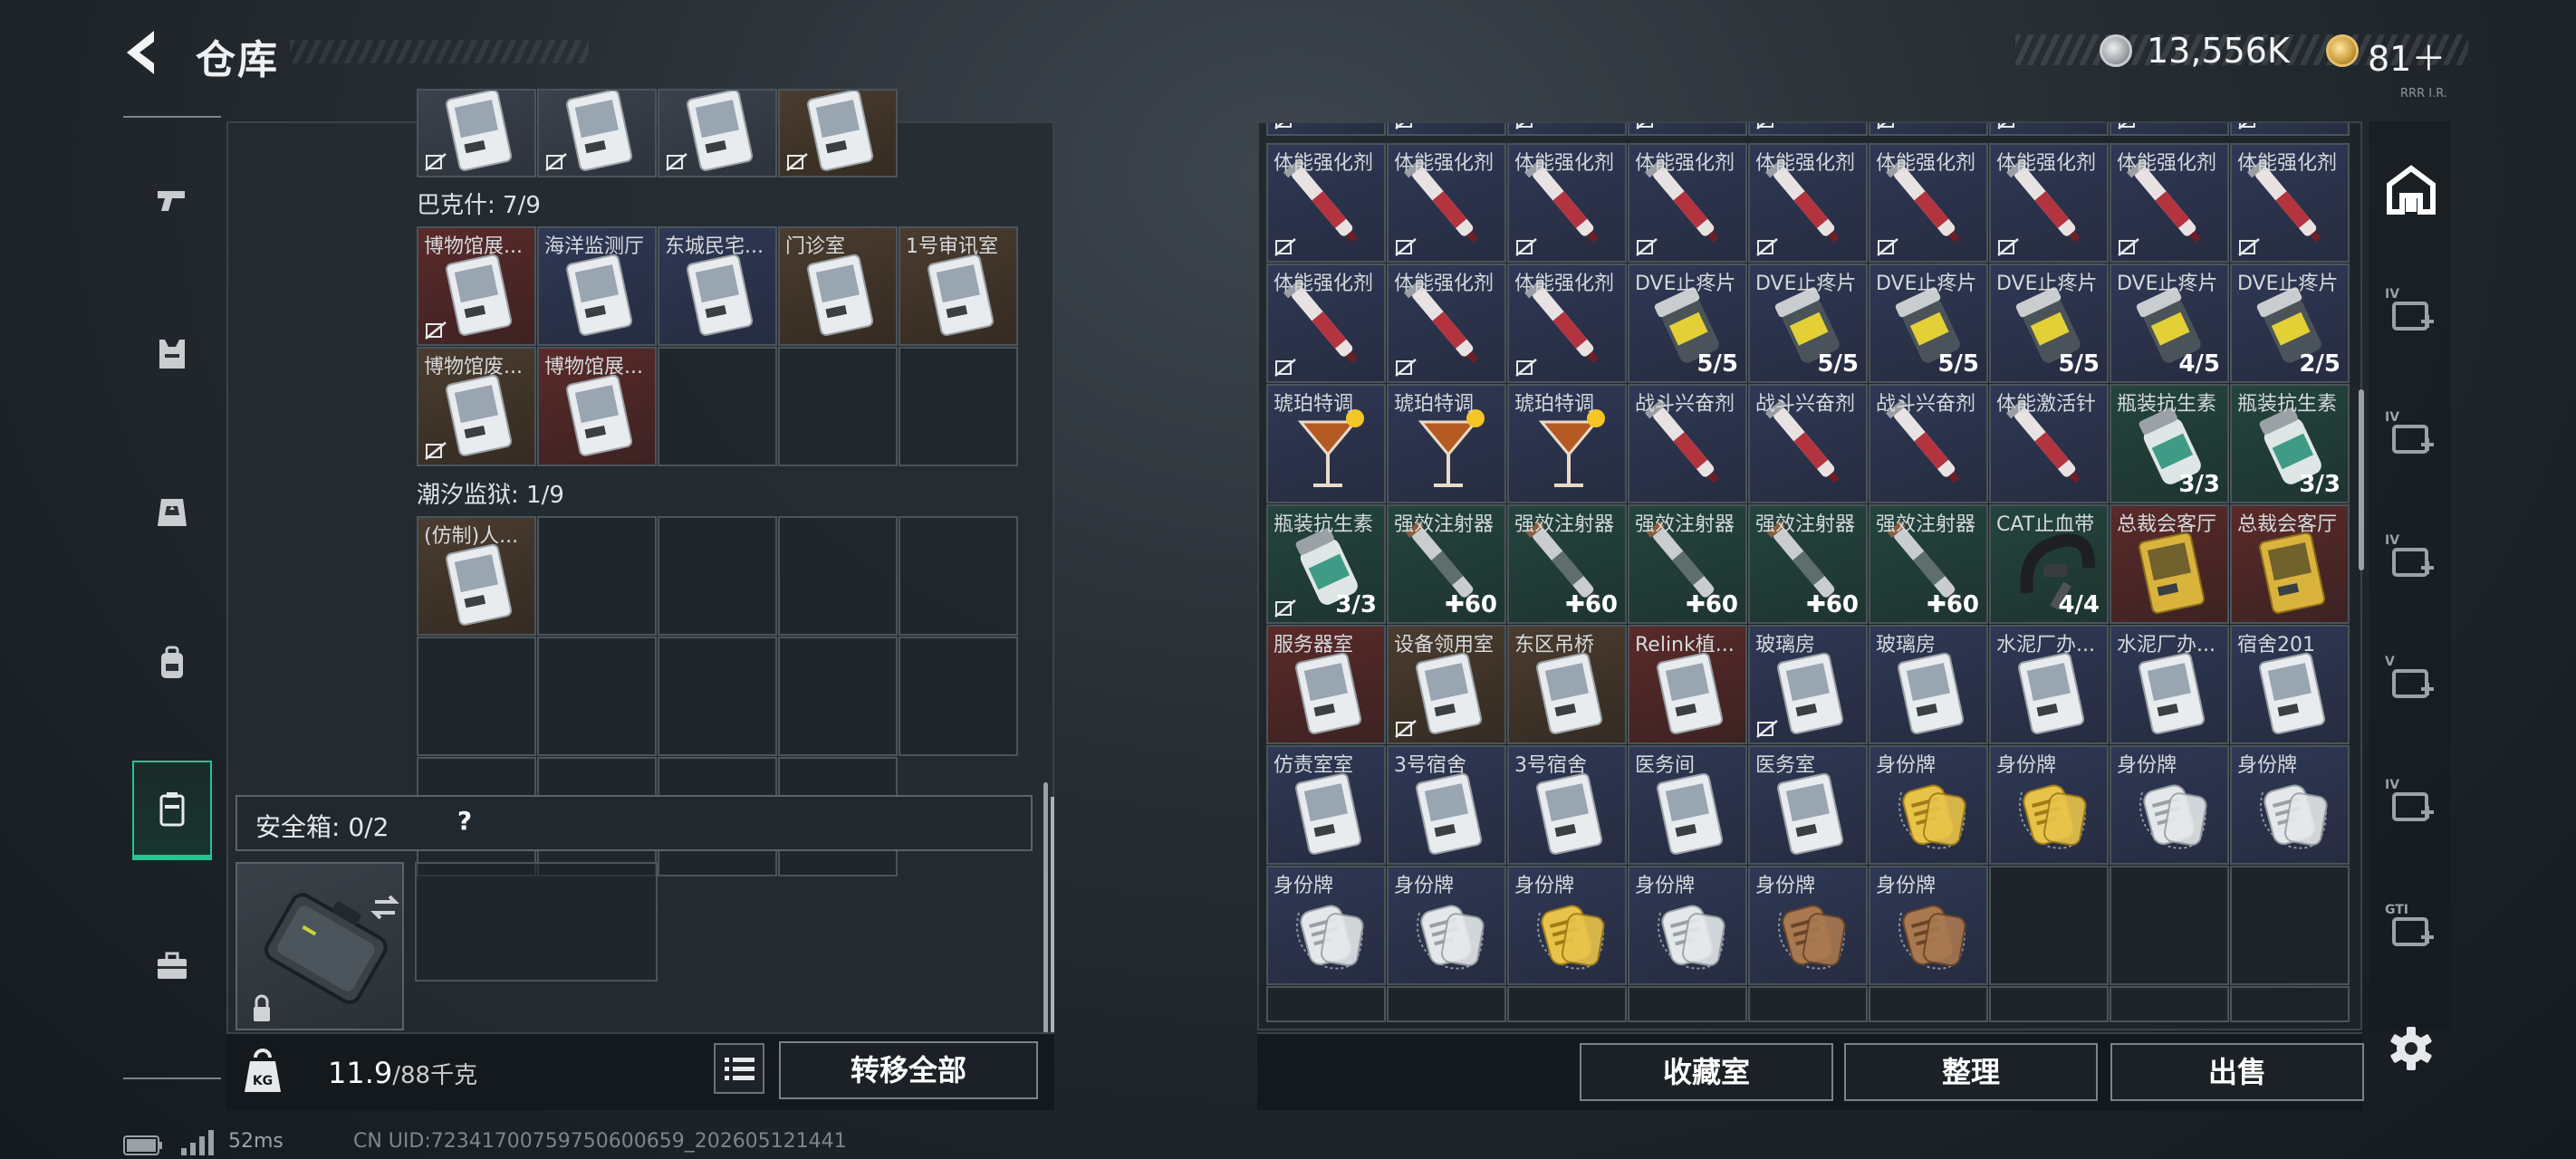  Describe the element at coordinates (597, 286) in the screenshot. I see `storage-slot: 海洋监测厅` at that location.